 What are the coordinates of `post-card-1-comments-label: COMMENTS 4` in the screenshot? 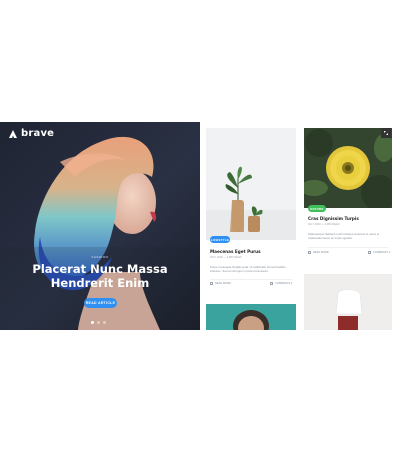 It's located at (284, 283).